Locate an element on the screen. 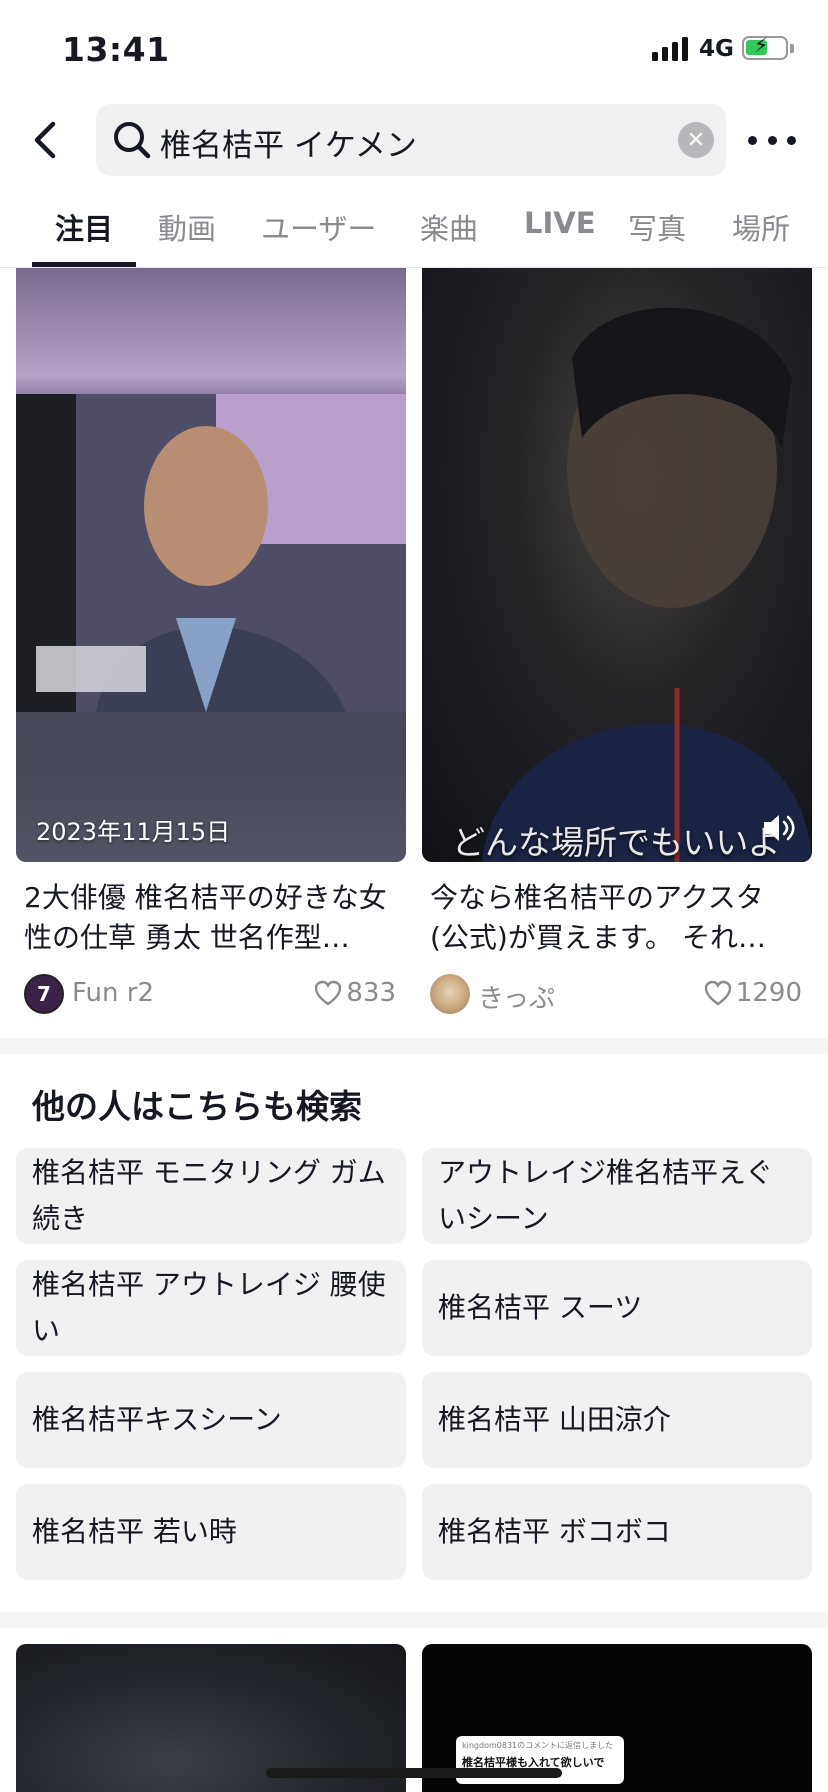 The width and height of the screenshot is (828, 1792). tab-users: ユーザー is located at coordinates (318, 227).